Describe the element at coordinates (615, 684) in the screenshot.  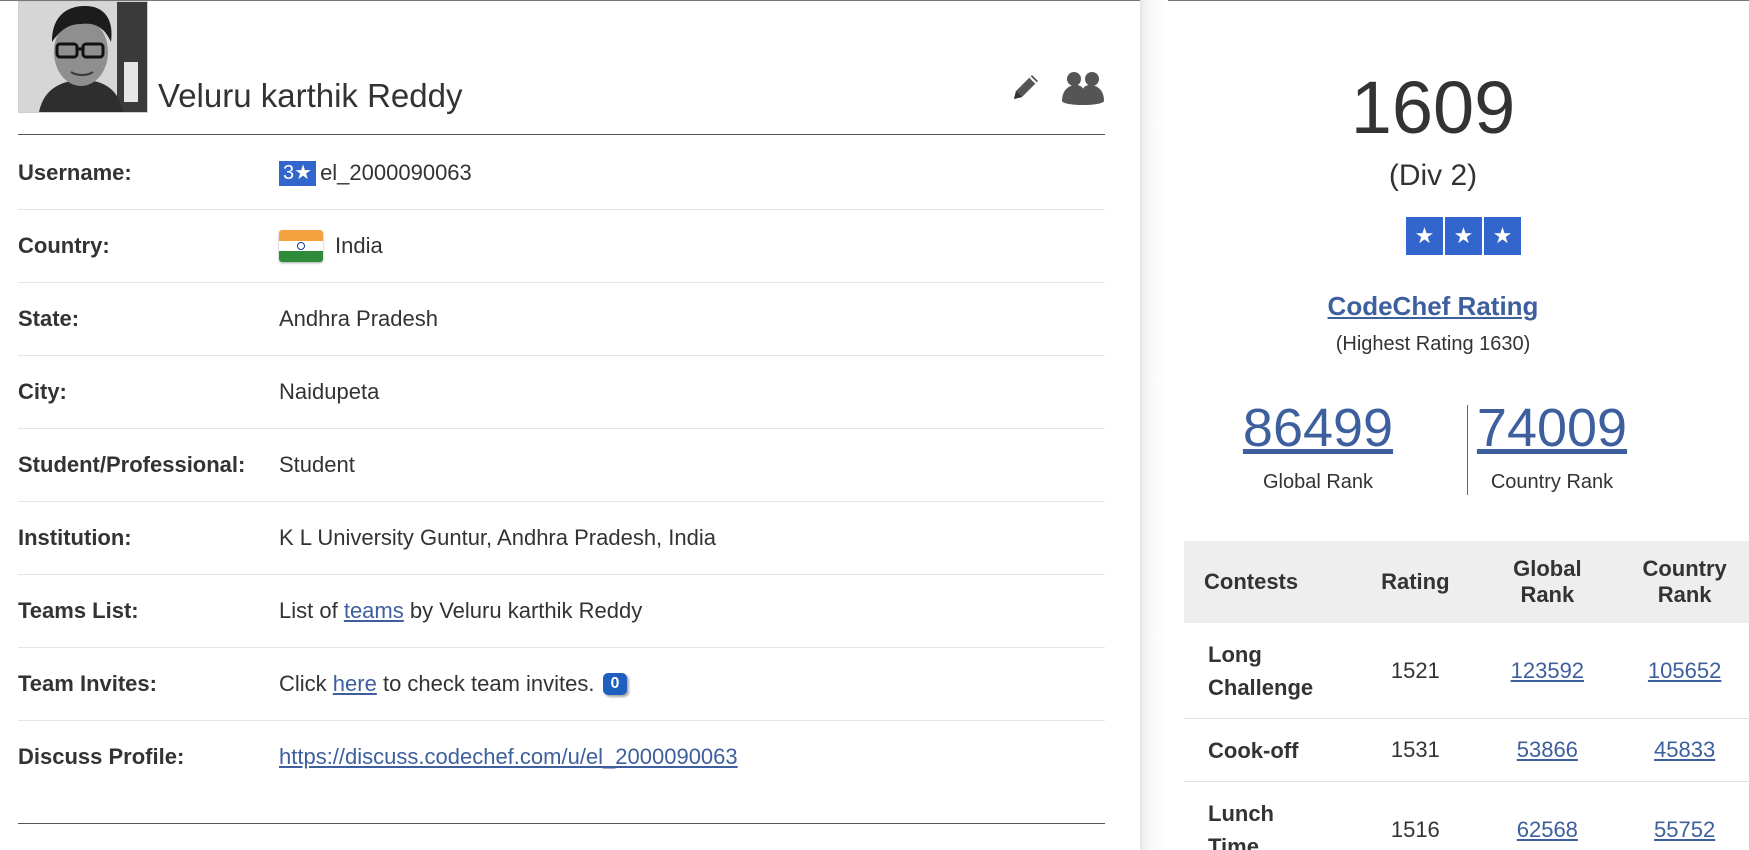
I see `invite-count-badge: 0` at that location.